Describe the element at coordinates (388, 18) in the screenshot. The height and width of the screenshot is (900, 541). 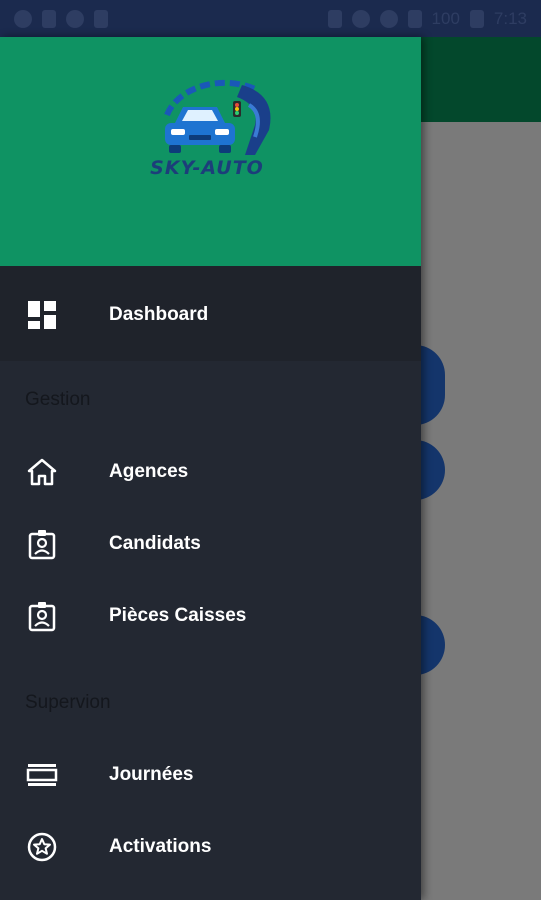
I see `wifi-icon` at that location.